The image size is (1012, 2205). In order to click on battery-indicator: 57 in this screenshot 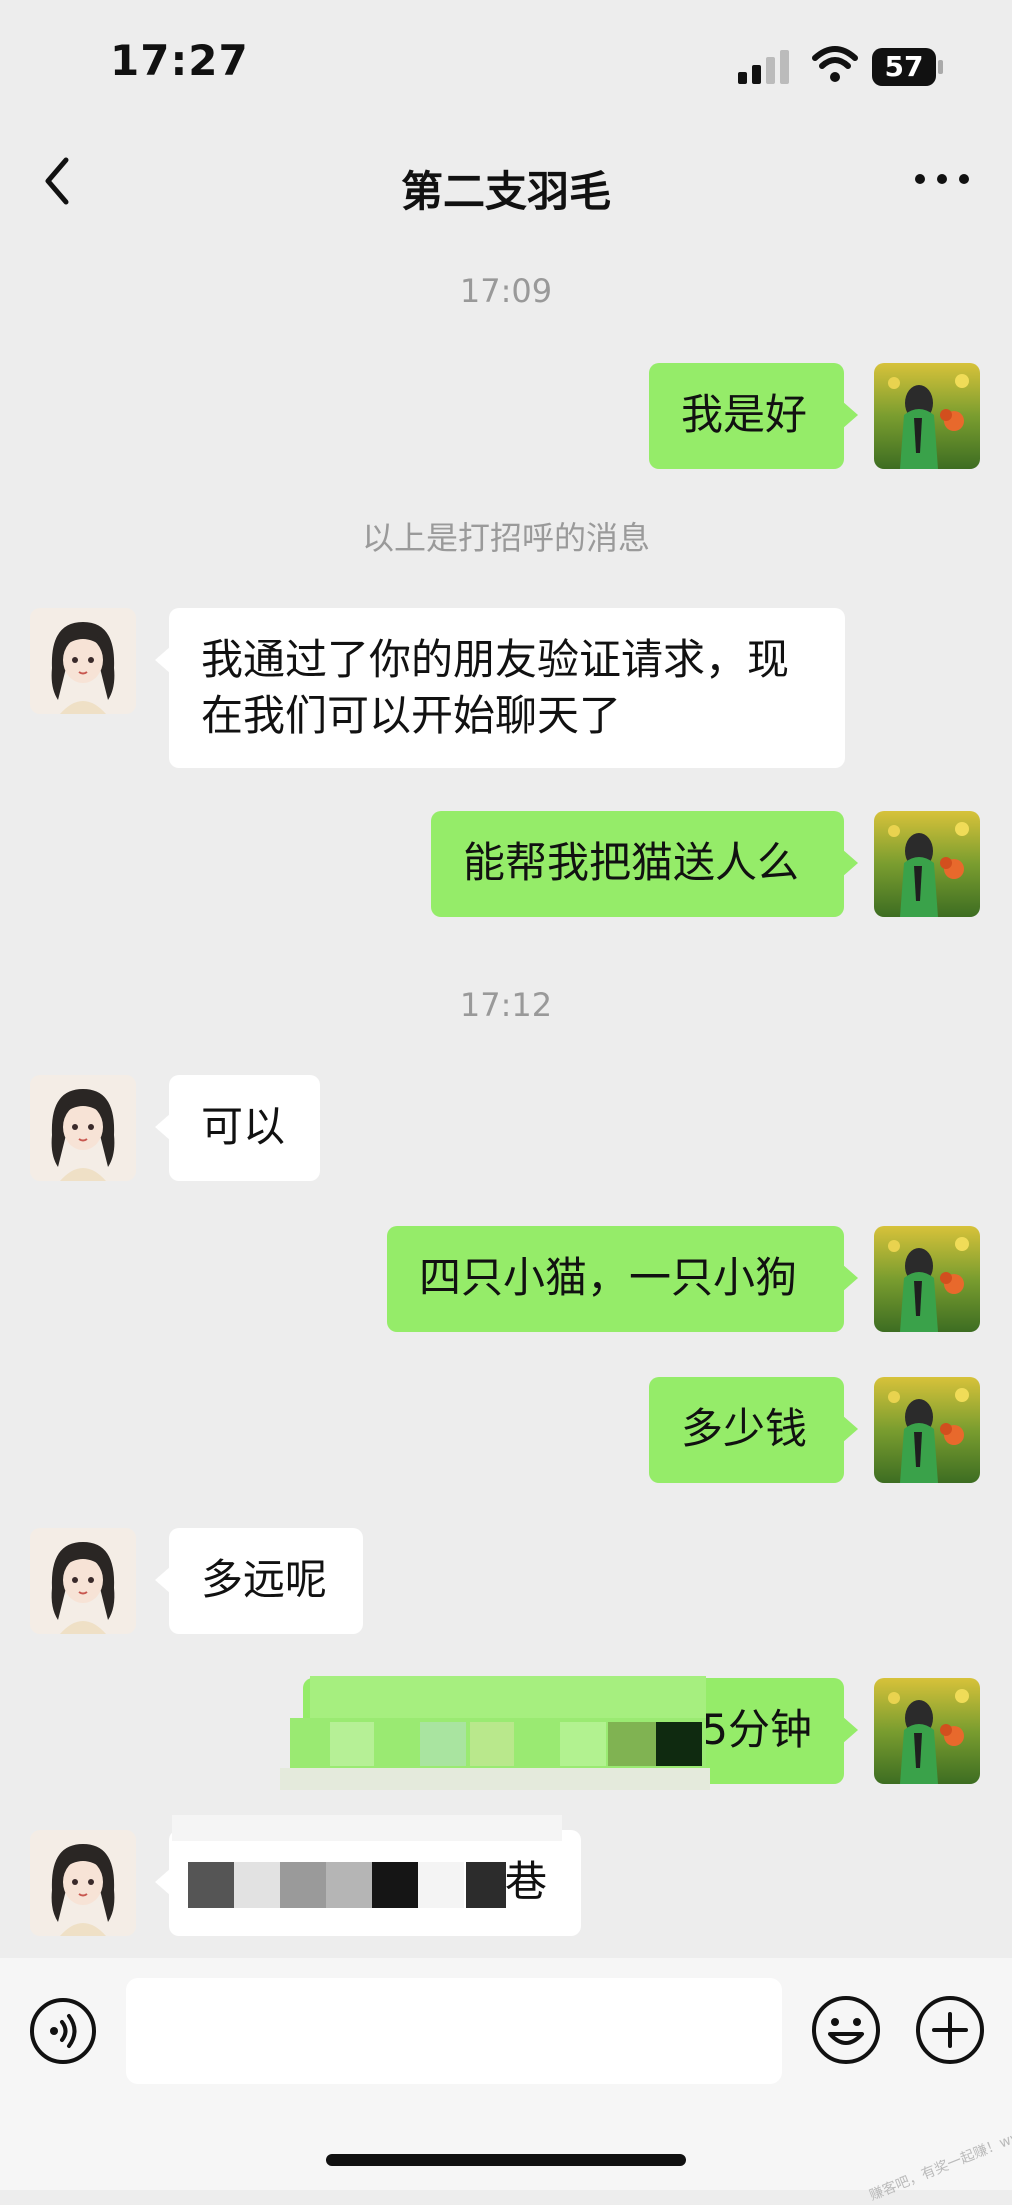, I will do `click(904, 67)`.